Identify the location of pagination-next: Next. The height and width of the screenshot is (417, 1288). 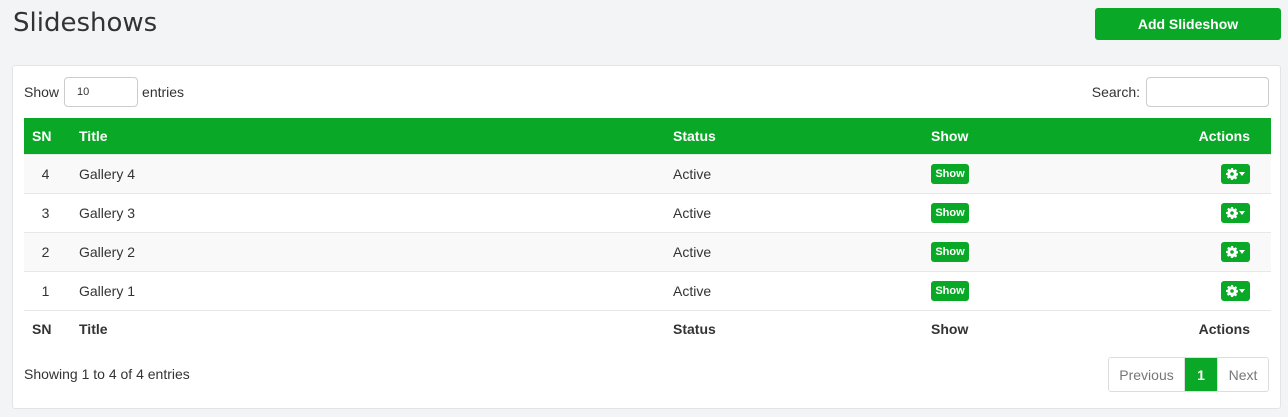
(1242, 374).